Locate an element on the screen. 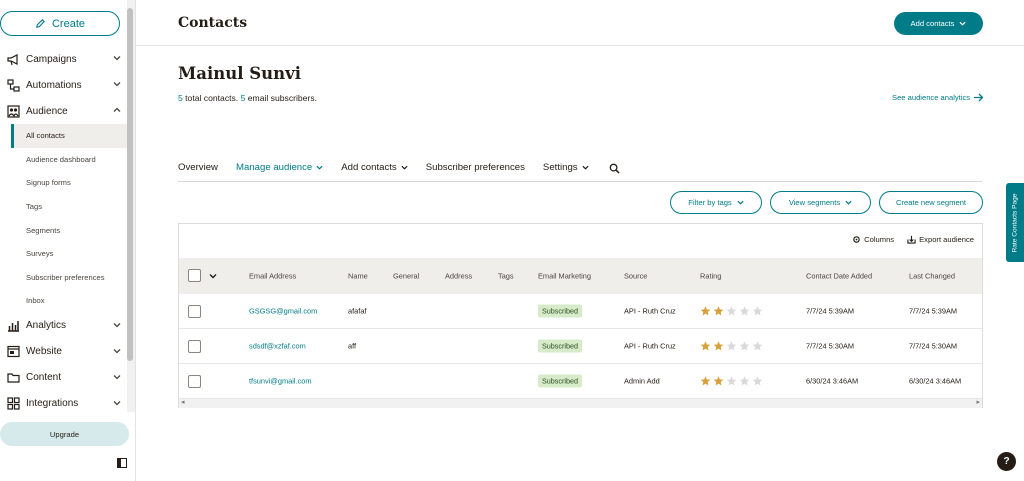  status-badge: Subscribed is located at coordinates (560, 346).